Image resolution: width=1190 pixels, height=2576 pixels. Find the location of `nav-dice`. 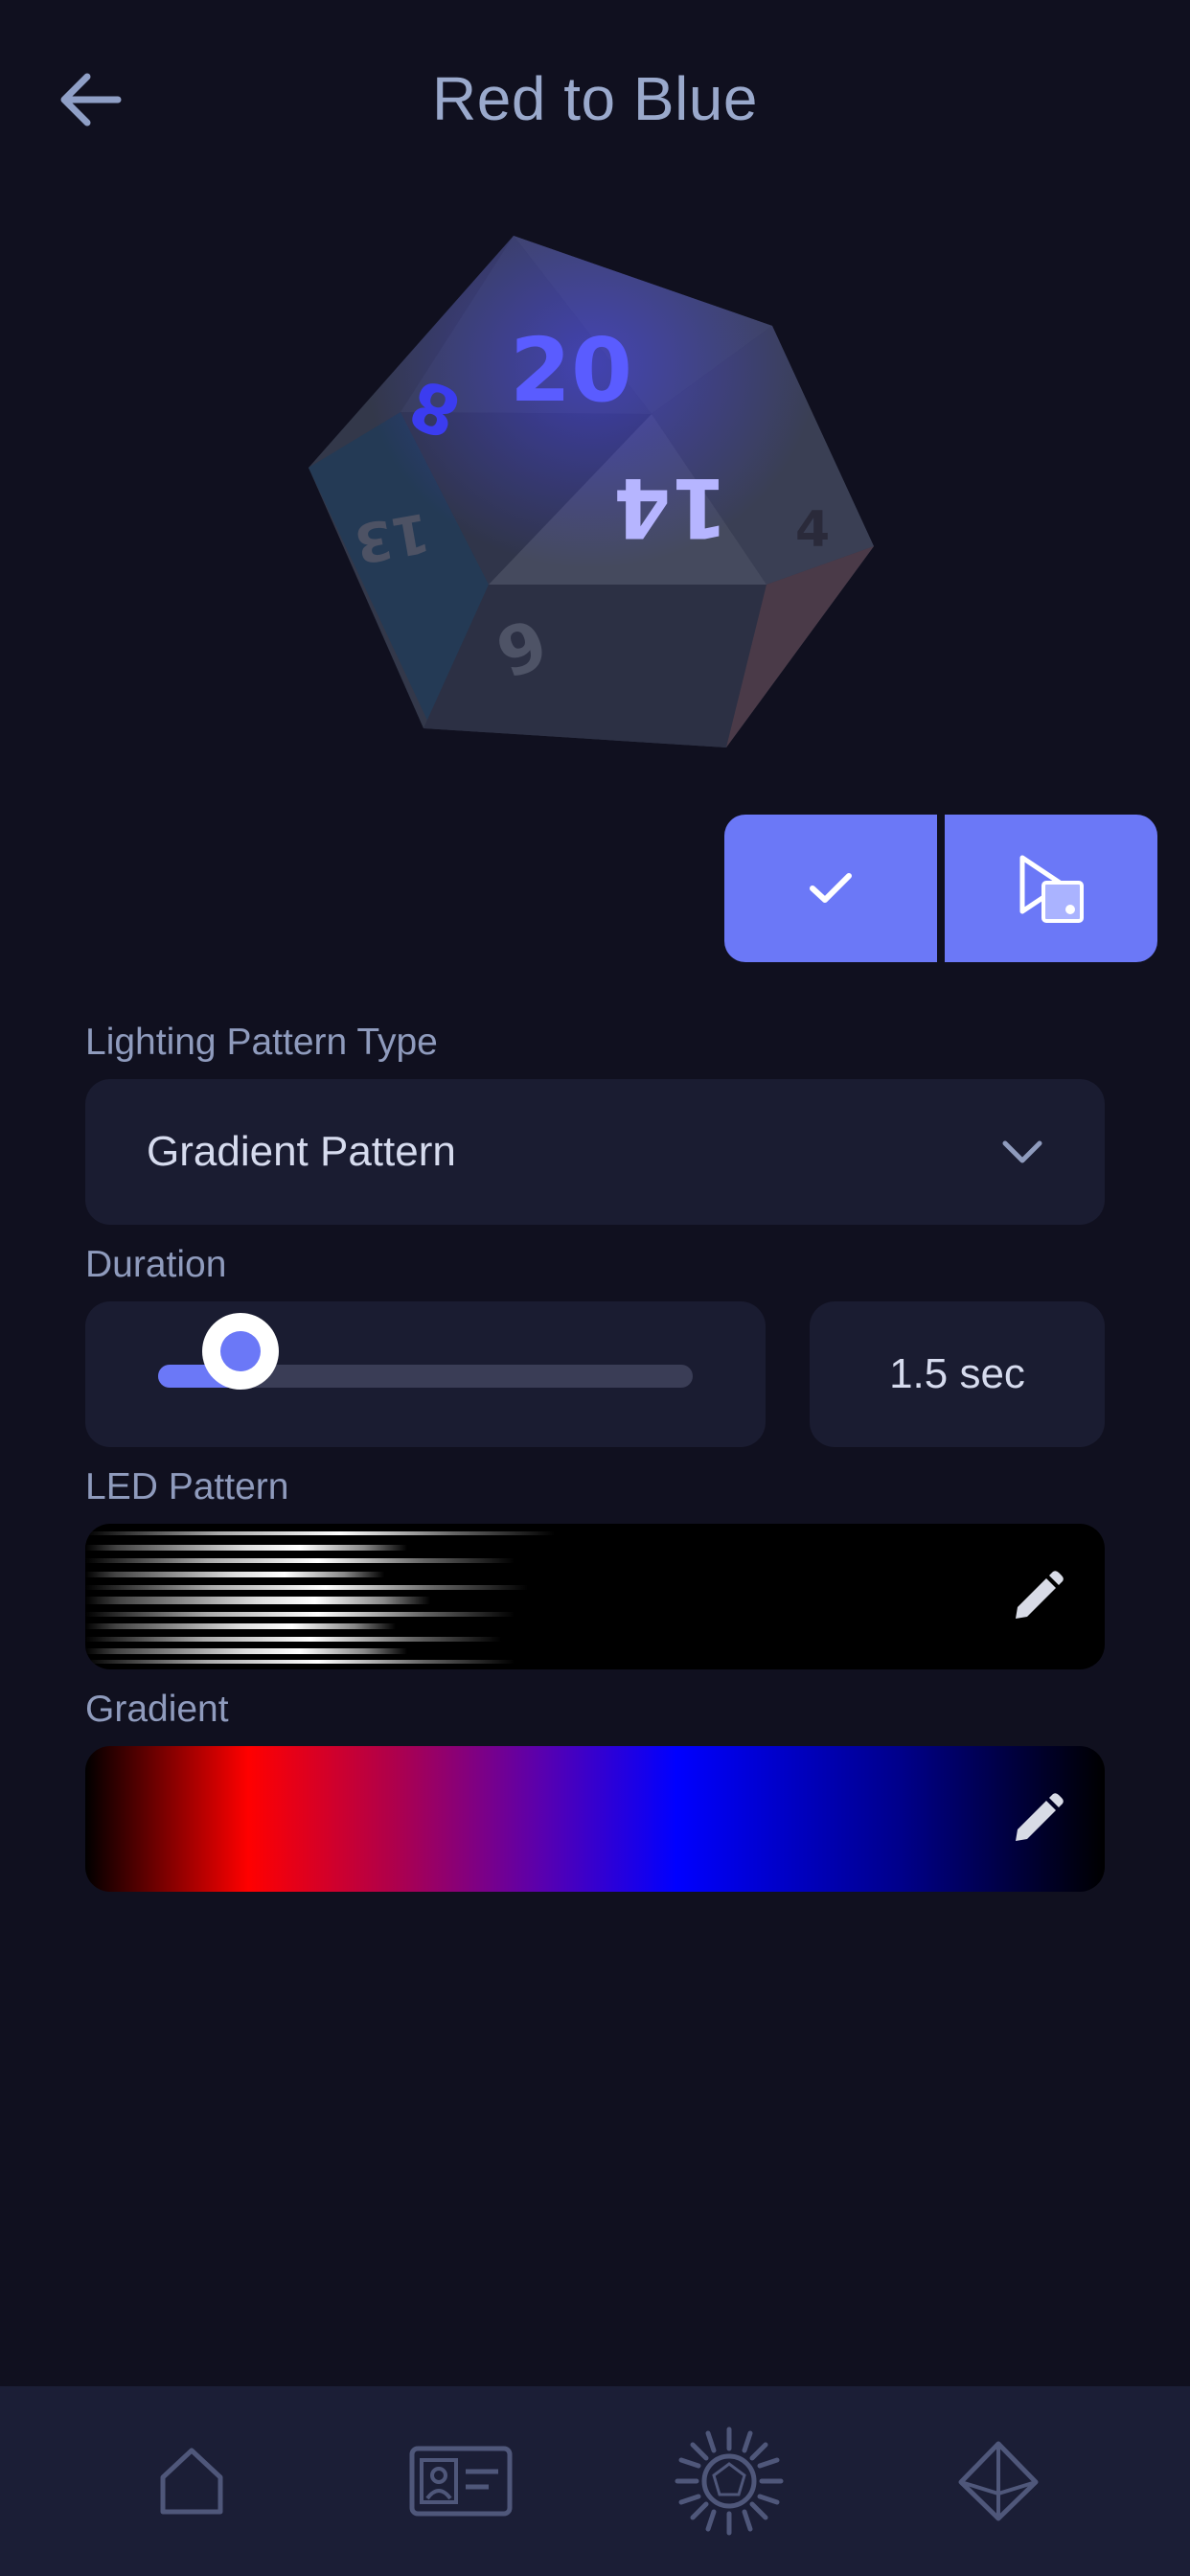

nav-dice is located at coordinates (998, 2481).